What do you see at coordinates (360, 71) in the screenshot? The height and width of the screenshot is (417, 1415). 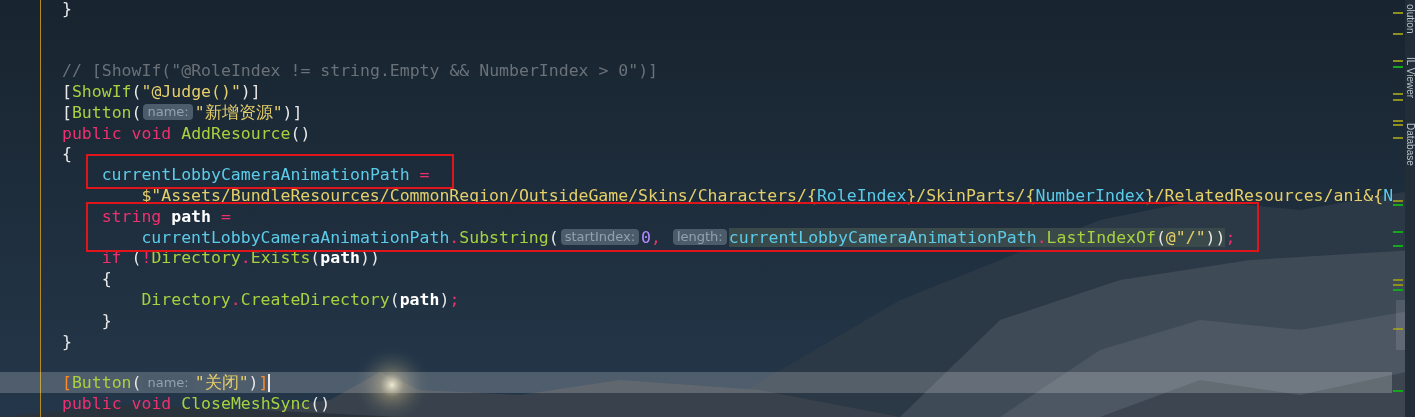 I see `code-comment: // [ShowIf("@RoleIndex != string.Empty && NumberIndex > 0")]` at bounding box center [360, 71].